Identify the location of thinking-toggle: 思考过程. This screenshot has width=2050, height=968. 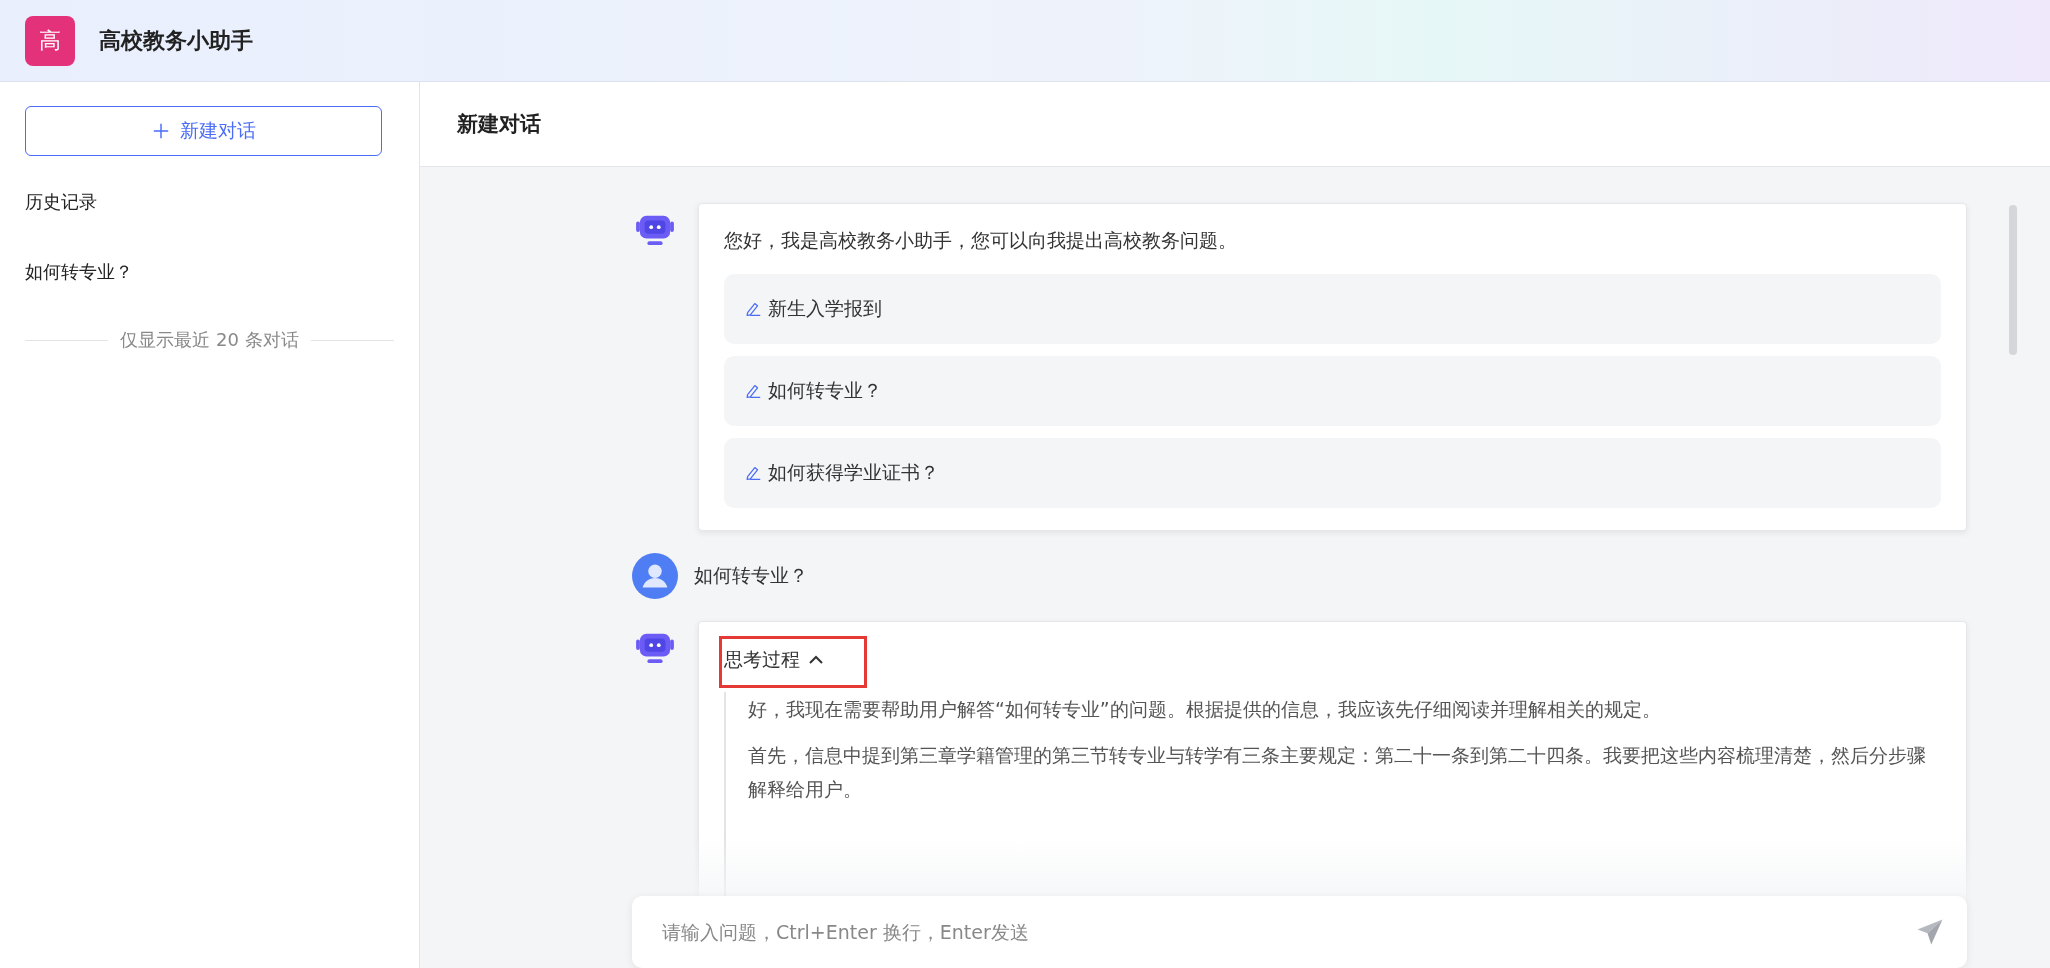
(793, 662).